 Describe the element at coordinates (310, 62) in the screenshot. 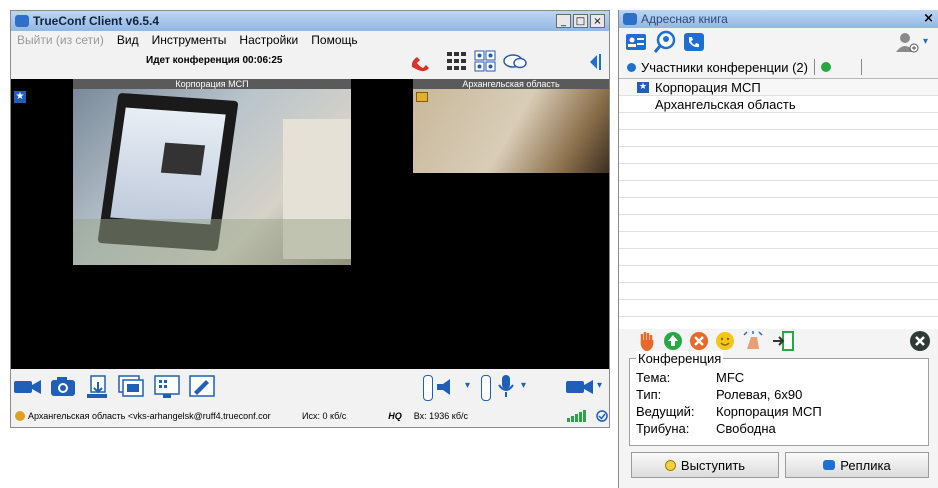

I see `conference-toolbar: Идет конференция 00:06:25` at that location.